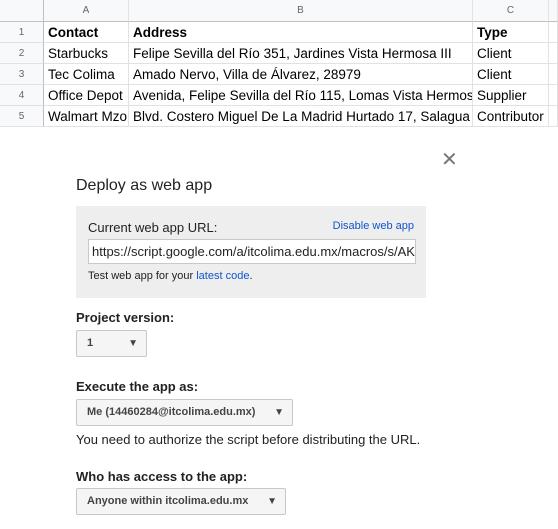  What do you see at coordinates (22, 95) in the screenshot?
I see `row-header: 4` at bounding box center [22, 95].